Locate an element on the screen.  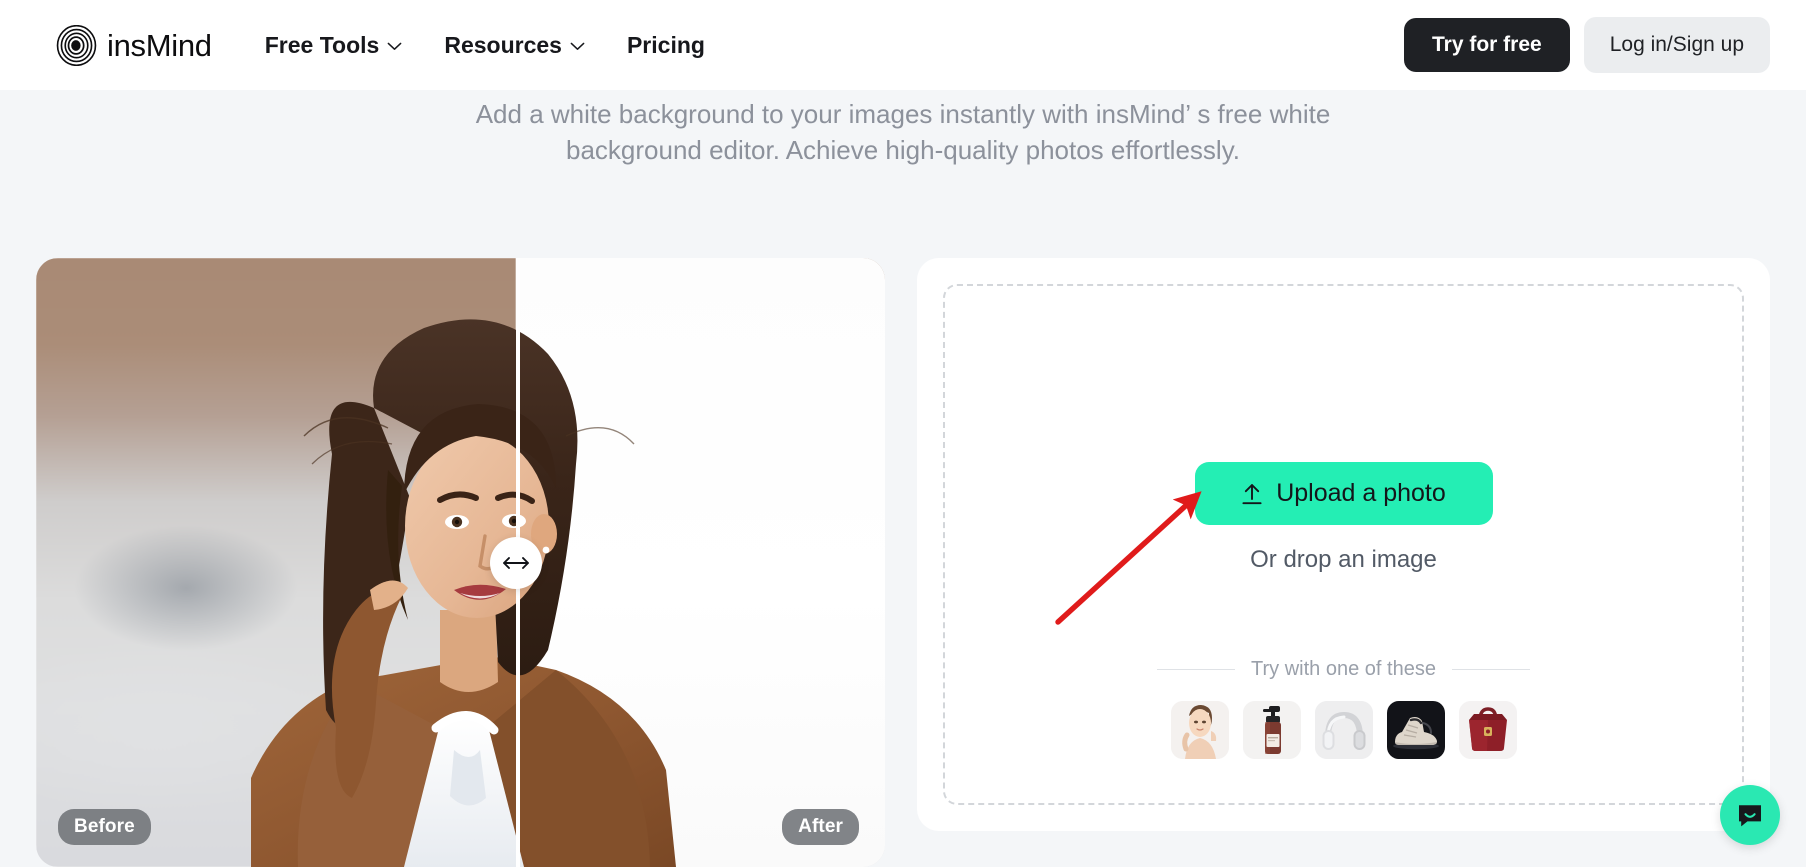
upload-arrow-icon is located at coordinates (1252, 493).